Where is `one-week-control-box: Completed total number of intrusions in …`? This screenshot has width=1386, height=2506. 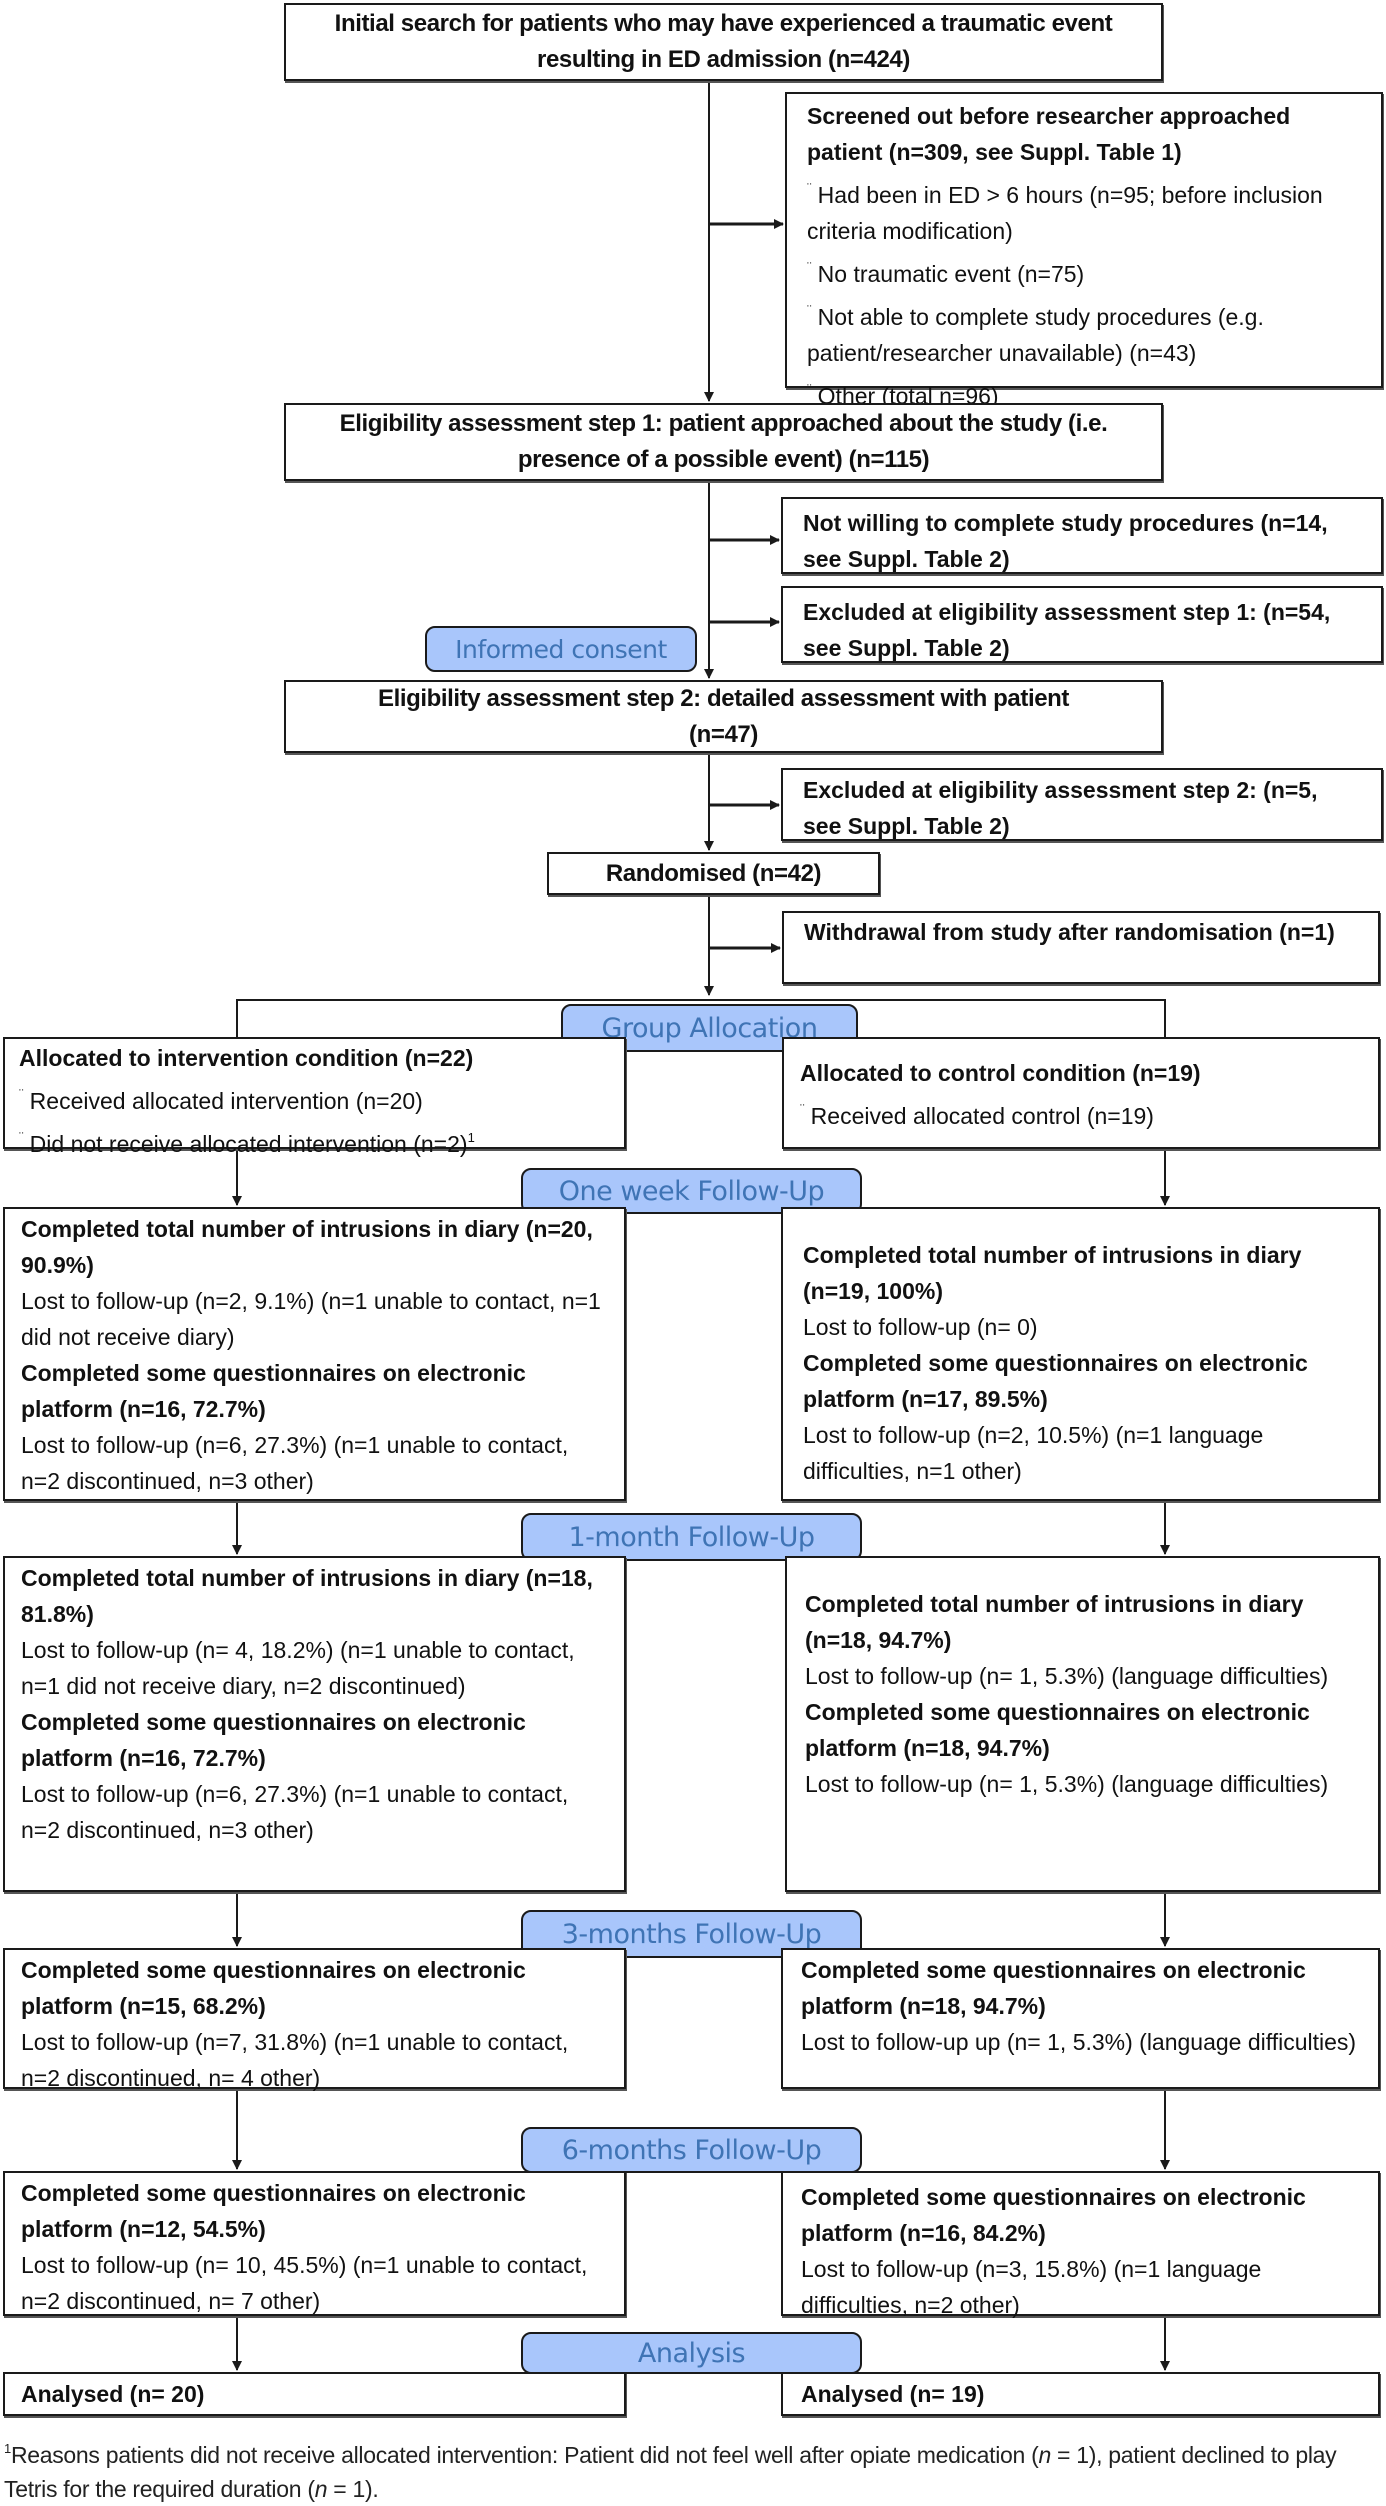 one-week-control-box: Completed total number of intrusions in … is located at coordinates (1080, 1354).